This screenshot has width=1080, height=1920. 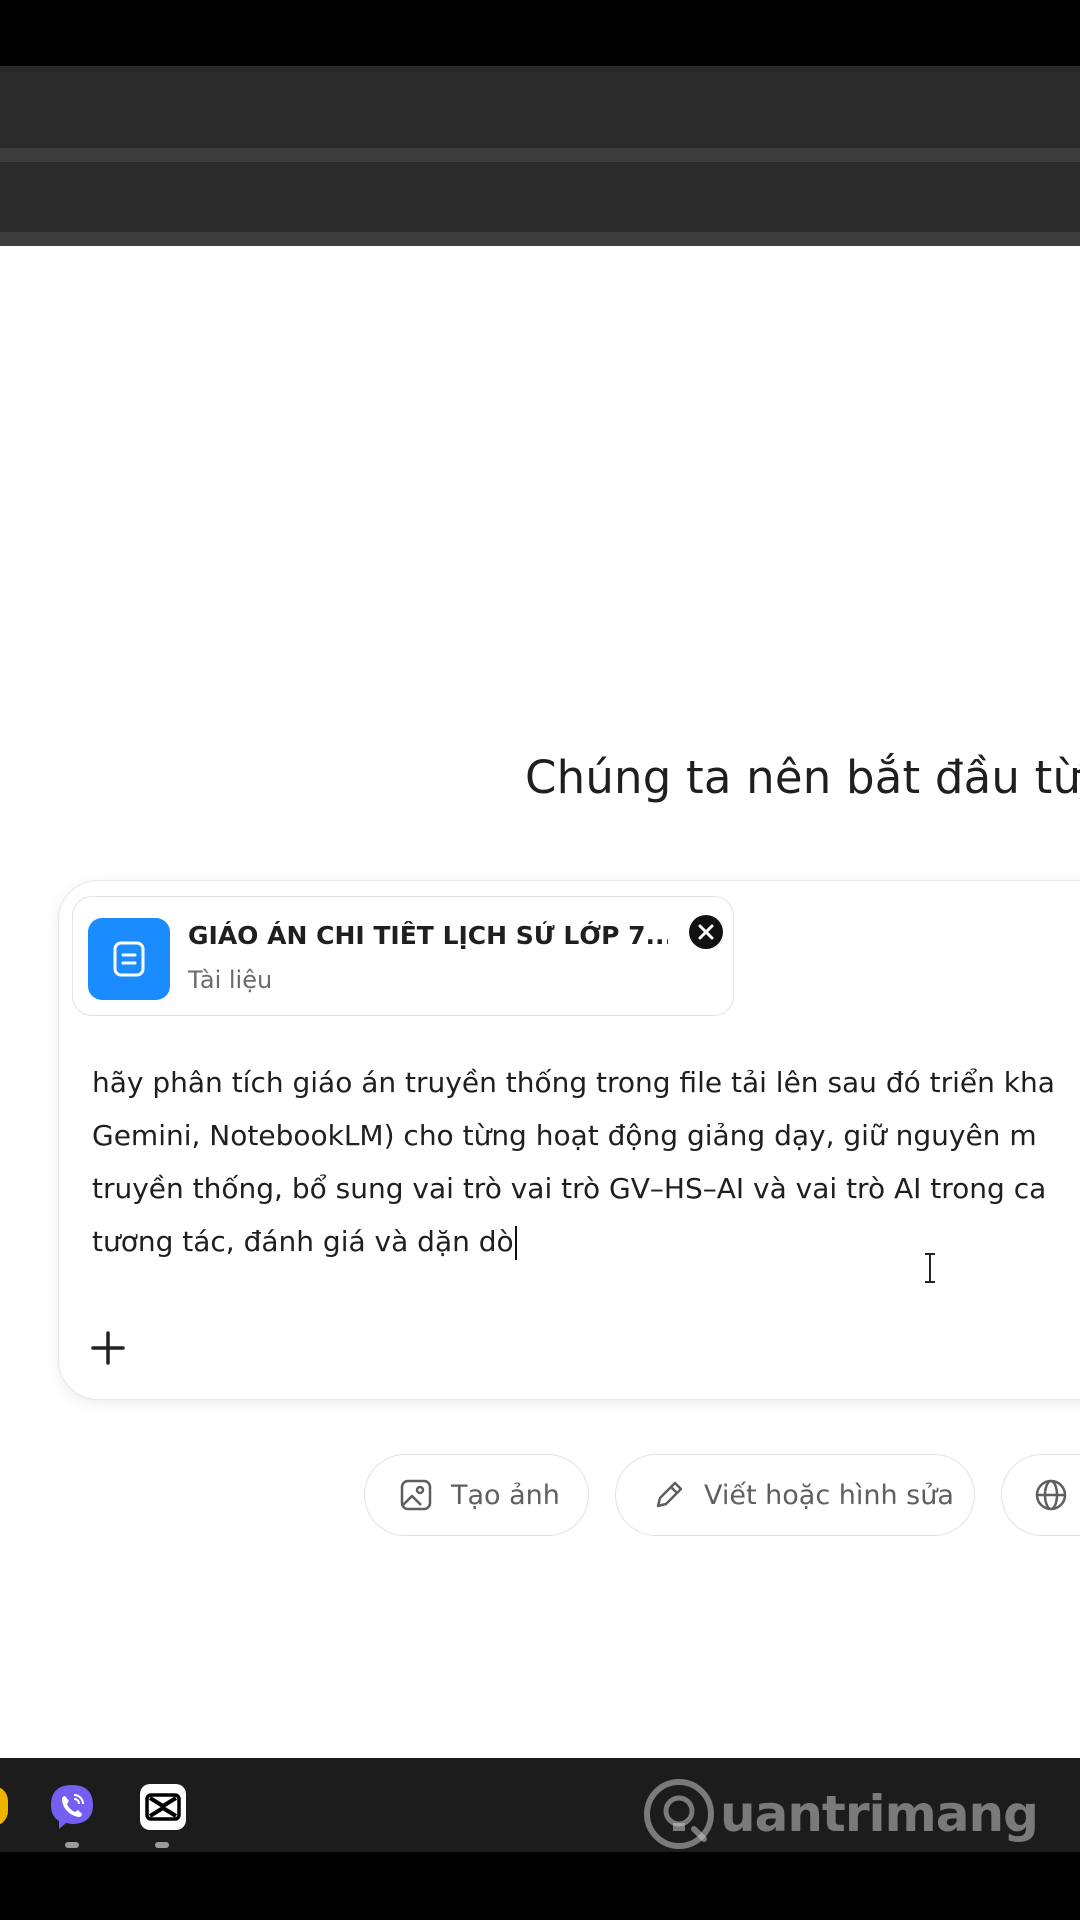 I want to click on close-icon, so click(x=706, y=932).